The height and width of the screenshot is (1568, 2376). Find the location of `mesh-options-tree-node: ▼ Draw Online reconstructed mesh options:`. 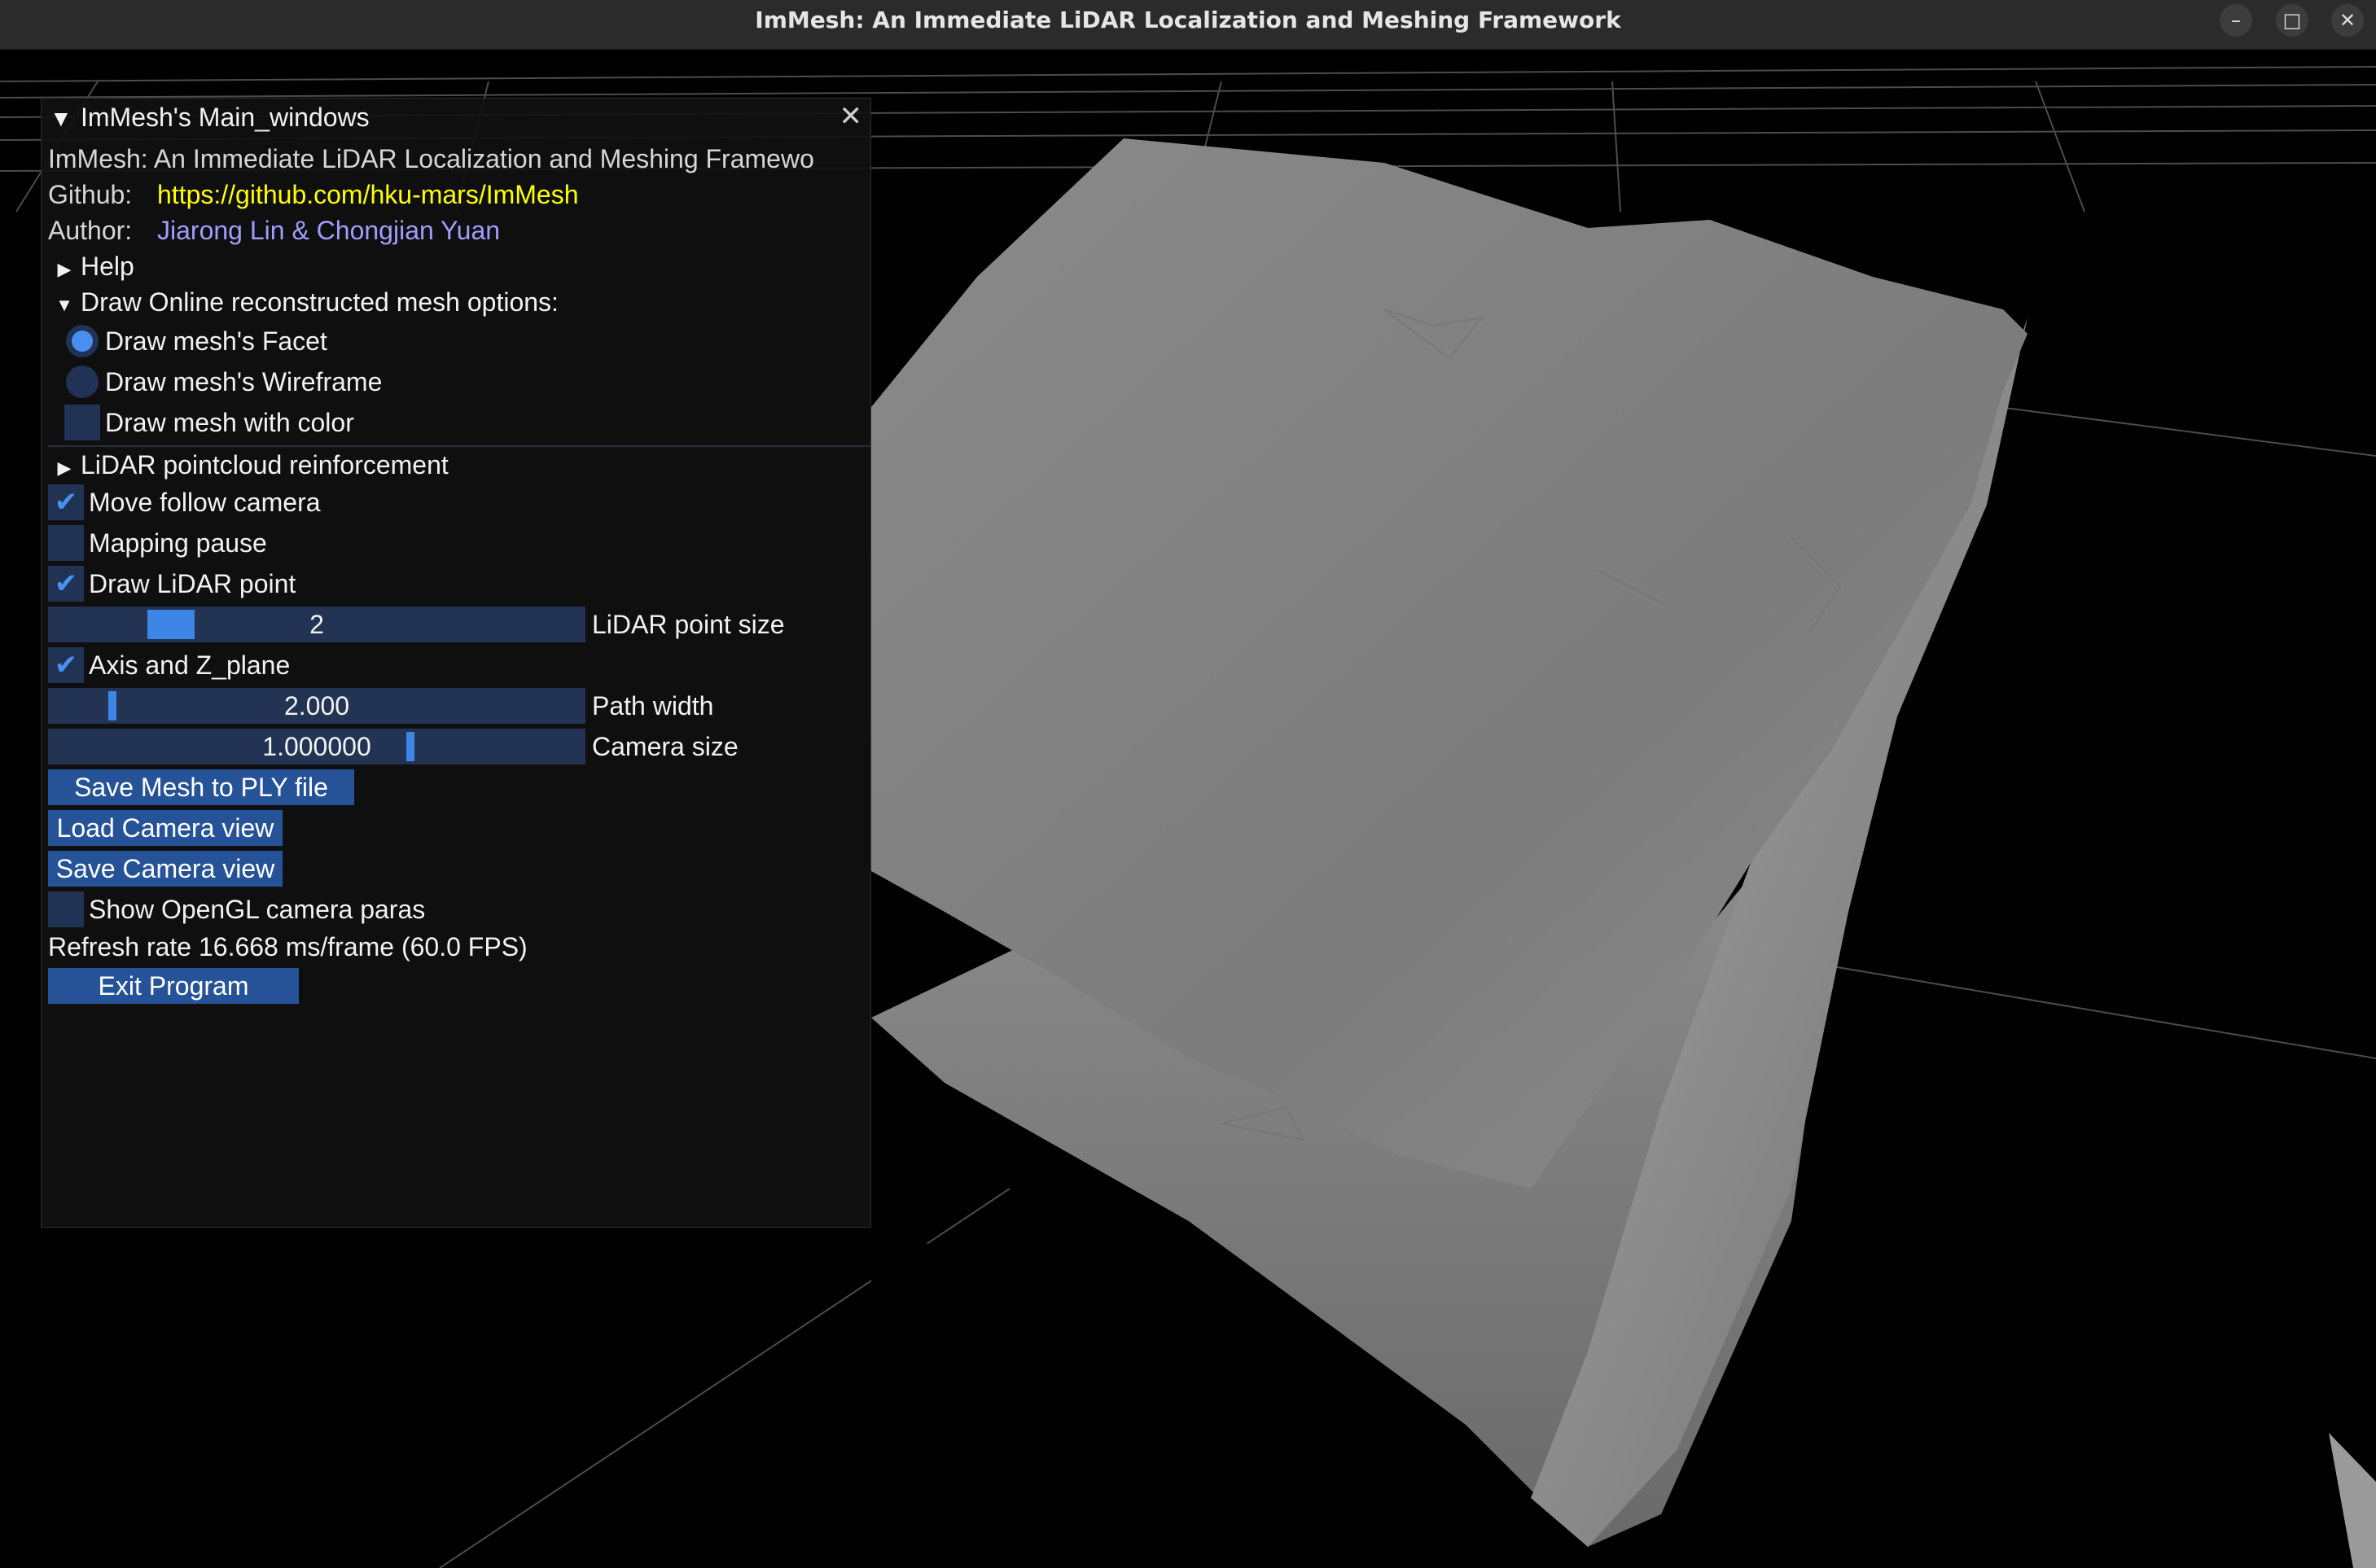

mesh-options-tree-node: ▼ Draw Online reconstructed mesh options: is located at coordinates (303, 302).